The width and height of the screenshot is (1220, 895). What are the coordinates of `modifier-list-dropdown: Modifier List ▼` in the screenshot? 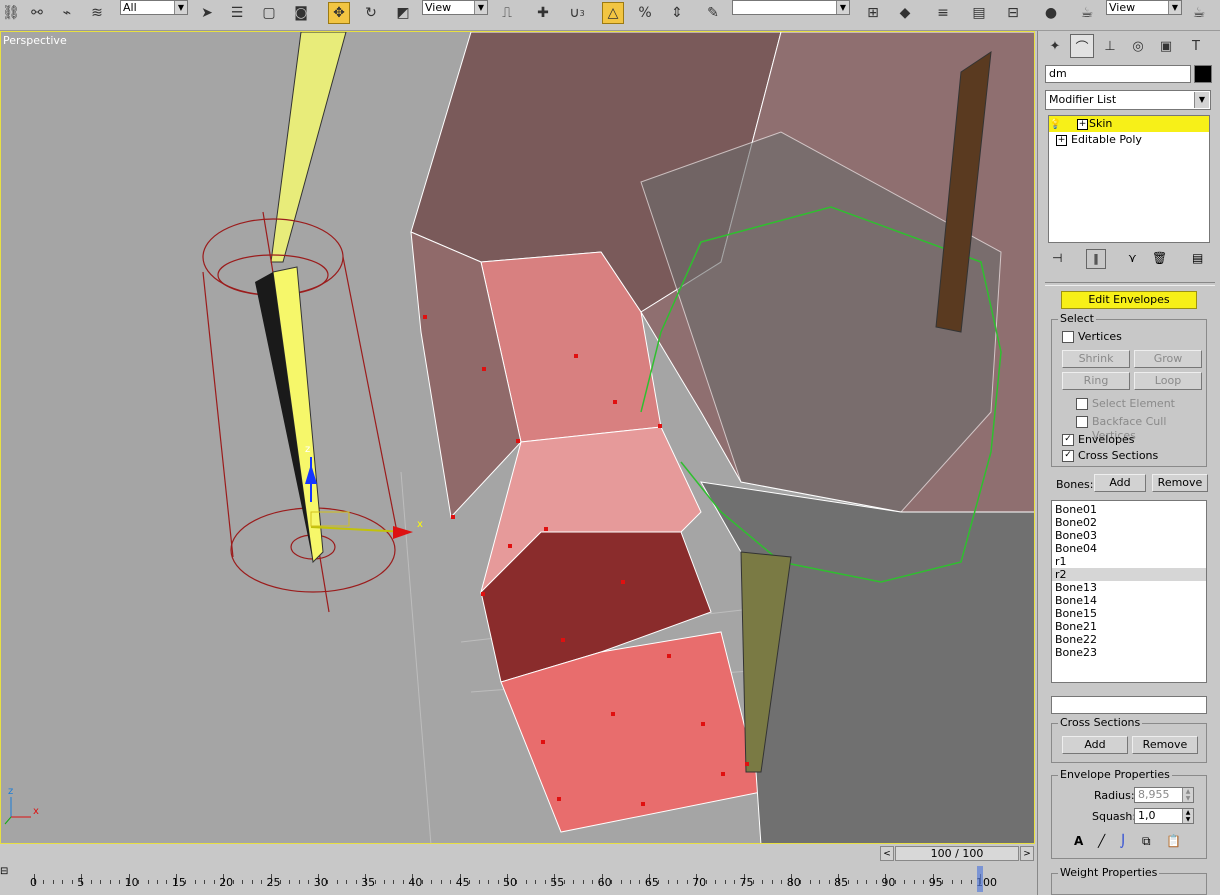 It's located at (1128, 100).